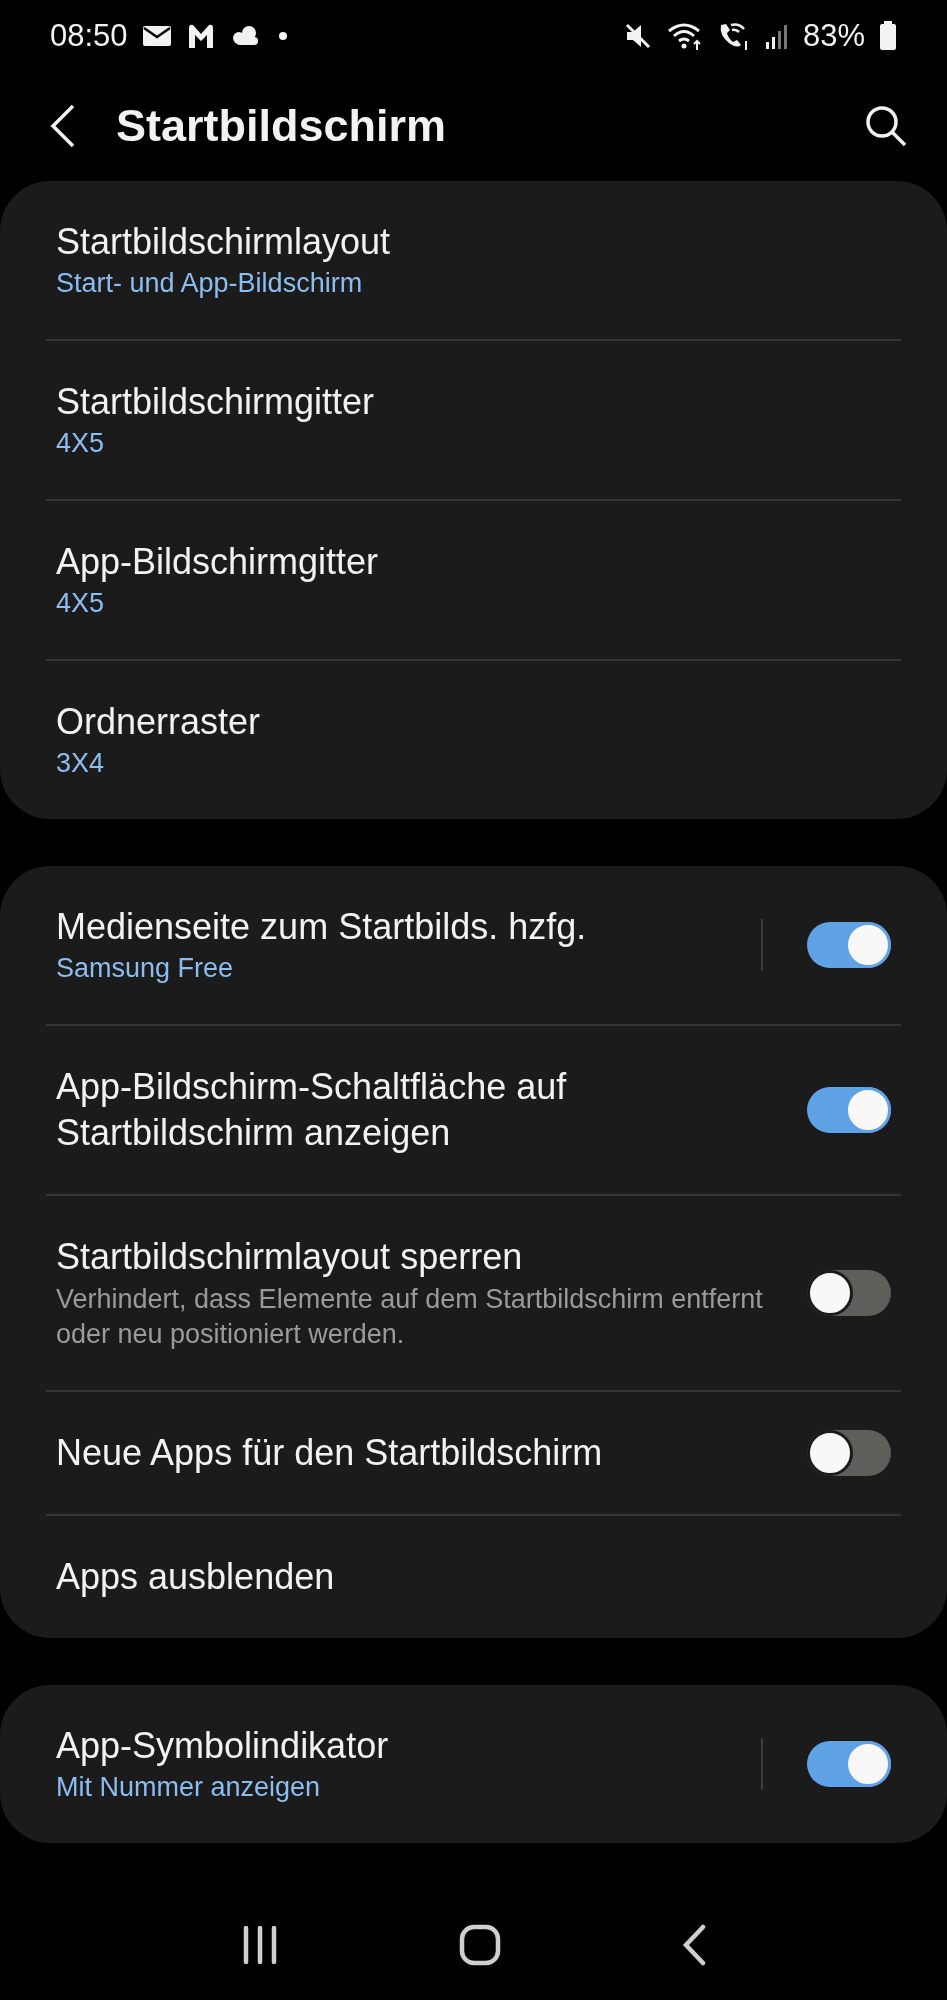 The height and width of the screenshot is (2000, 947). I want to click on item-value: Start- und App-Bildschirm, so click(210, 283).